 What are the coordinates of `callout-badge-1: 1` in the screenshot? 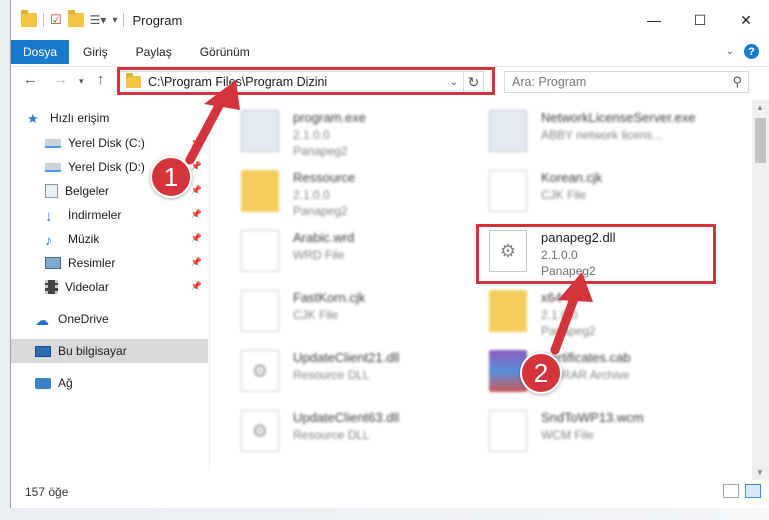 It's located at (171, 177).